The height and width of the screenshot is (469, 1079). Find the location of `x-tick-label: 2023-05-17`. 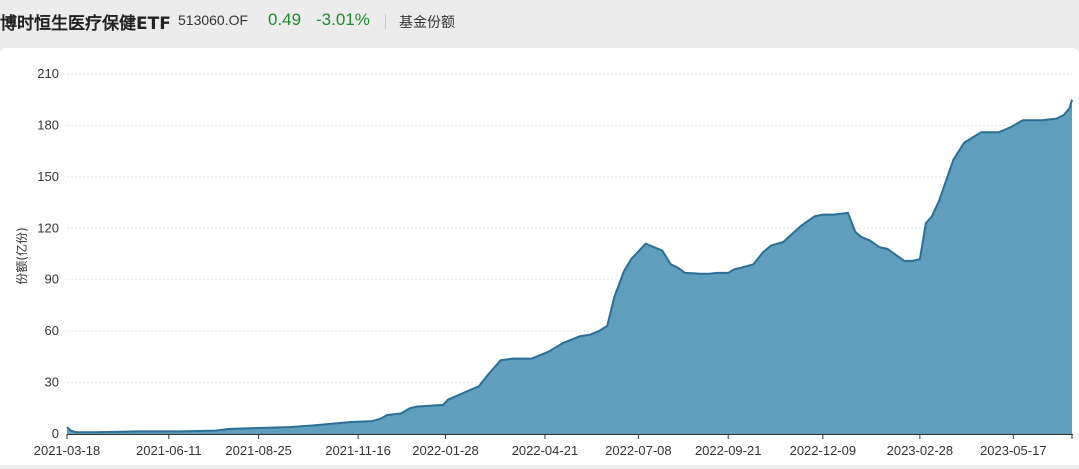

x-tick-label: 2023-05-17 is located at coordinates (1013, 450).